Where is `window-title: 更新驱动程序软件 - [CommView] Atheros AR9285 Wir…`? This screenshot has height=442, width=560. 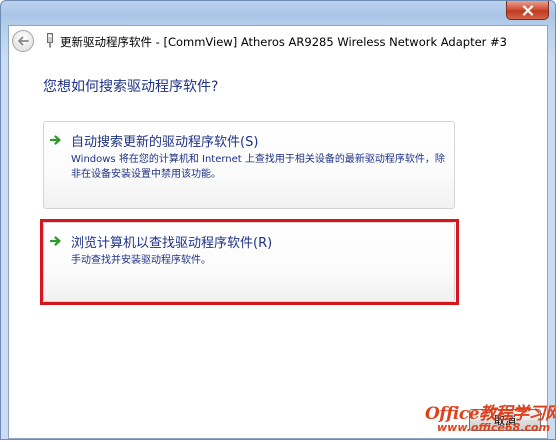 window-title: 更新驱动程序软件 - [CommView] Atheros AR9285 Wir… is located at coordinates (283, 42).